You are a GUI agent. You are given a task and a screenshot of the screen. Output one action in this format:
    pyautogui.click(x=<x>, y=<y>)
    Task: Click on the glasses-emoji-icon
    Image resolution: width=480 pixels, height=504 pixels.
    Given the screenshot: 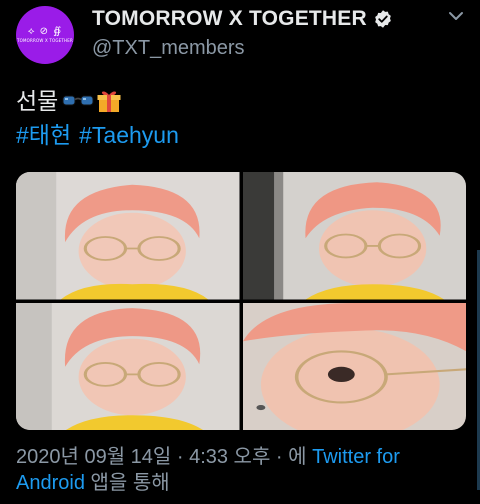 What is the action you would take?
    pyautogui.click(x=78, y=100)
    